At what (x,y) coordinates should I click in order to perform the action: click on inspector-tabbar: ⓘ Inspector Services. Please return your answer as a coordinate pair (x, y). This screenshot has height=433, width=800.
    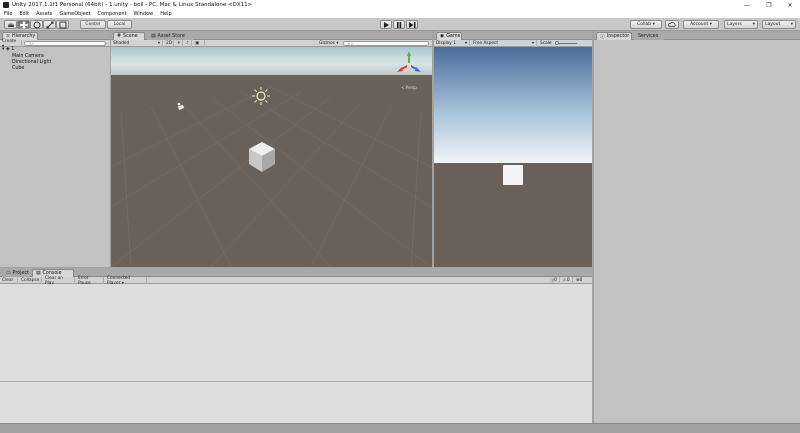
    Looking at the image, I should click on (697, 35).